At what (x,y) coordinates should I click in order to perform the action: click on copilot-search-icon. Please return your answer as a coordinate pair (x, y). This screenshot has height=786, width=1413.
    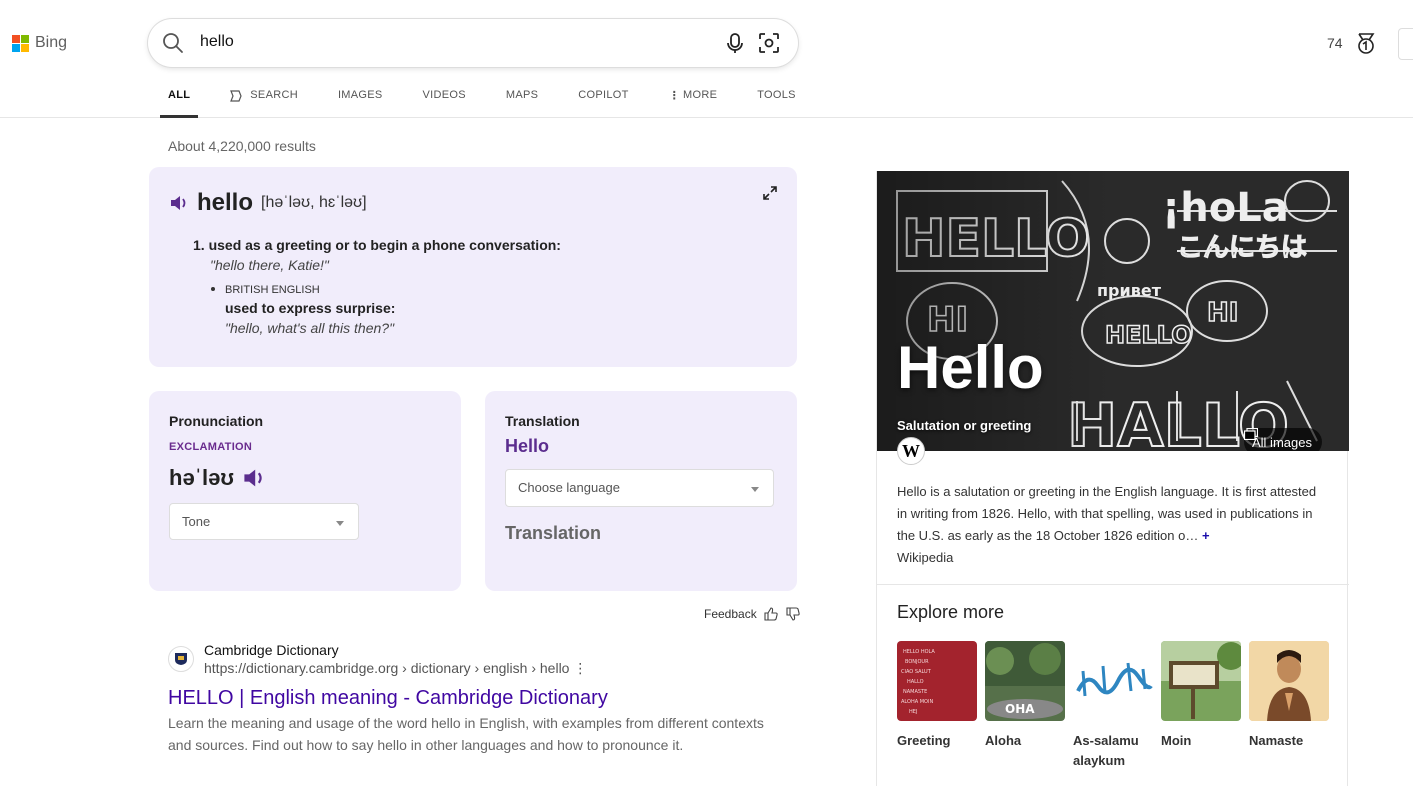
    Looking at the image, I should click on (236, 96).